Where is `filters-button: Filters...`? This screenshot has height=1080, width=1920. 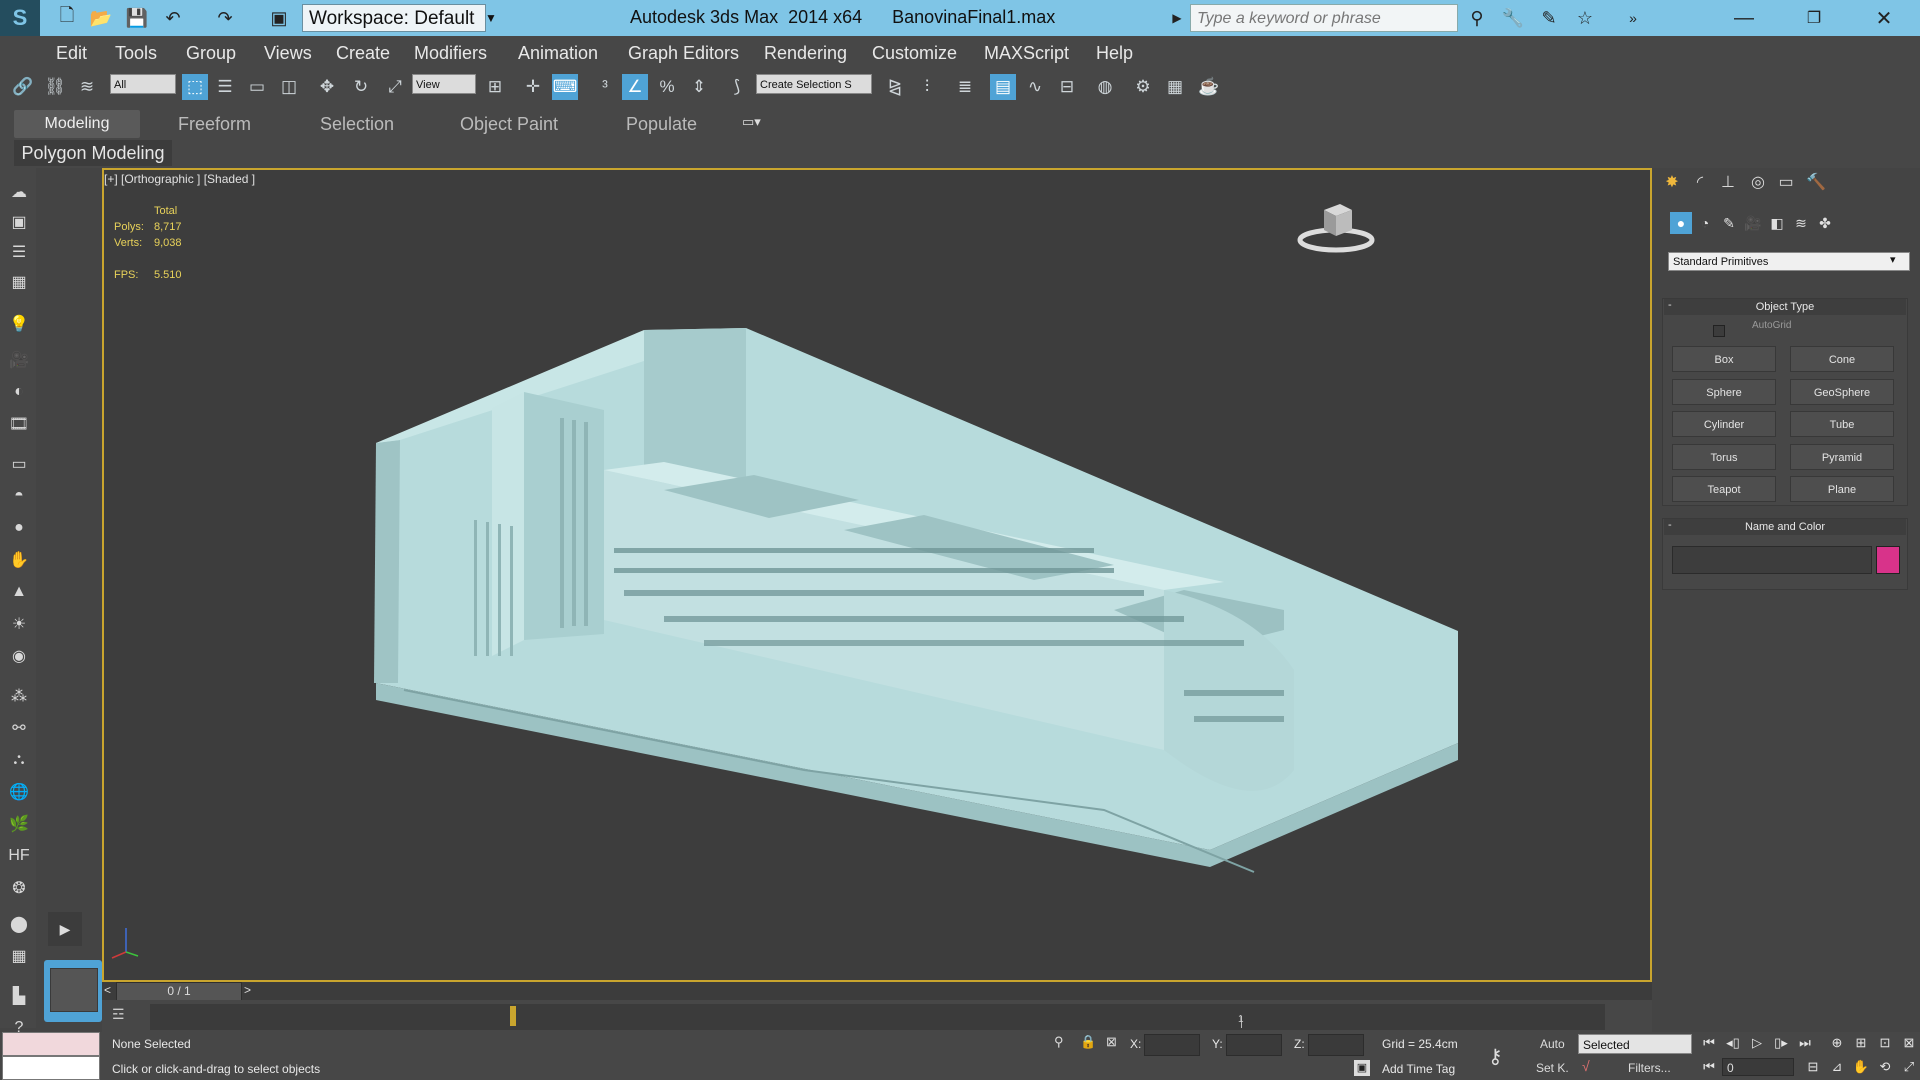 filters-button: Filters... is located at coordinates (1649, 1068).